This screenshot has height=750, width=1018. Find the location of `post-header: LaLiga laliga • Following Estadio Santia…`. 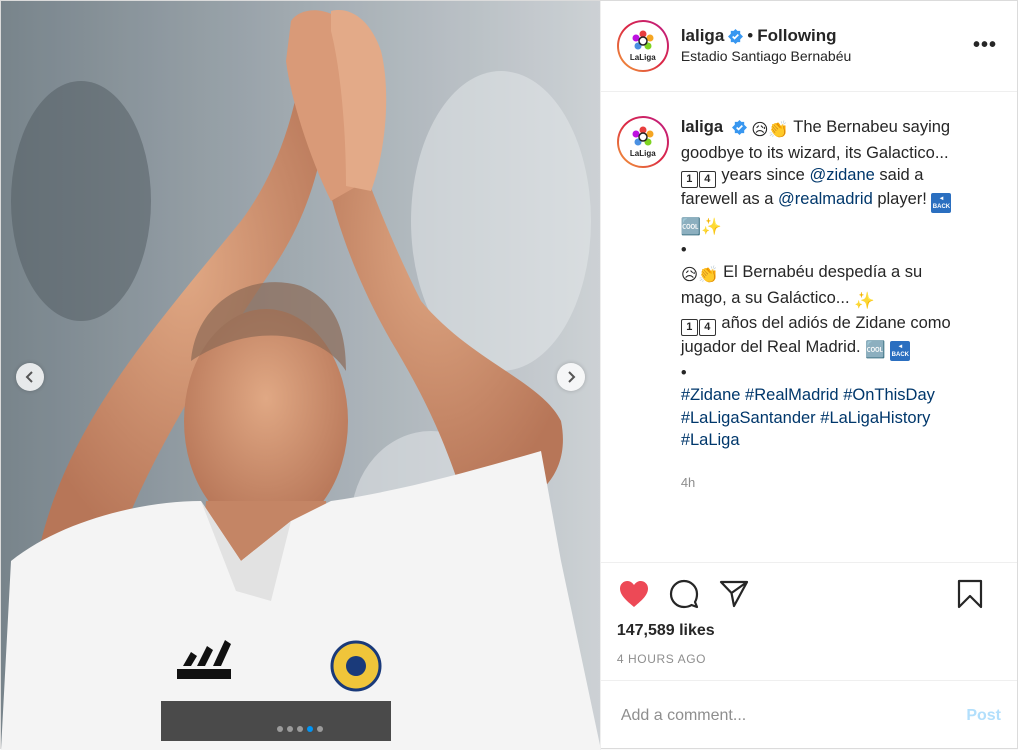

post-header: LaLiga laliga • Following Estadio Santia… is located at coordinates (808, 46).